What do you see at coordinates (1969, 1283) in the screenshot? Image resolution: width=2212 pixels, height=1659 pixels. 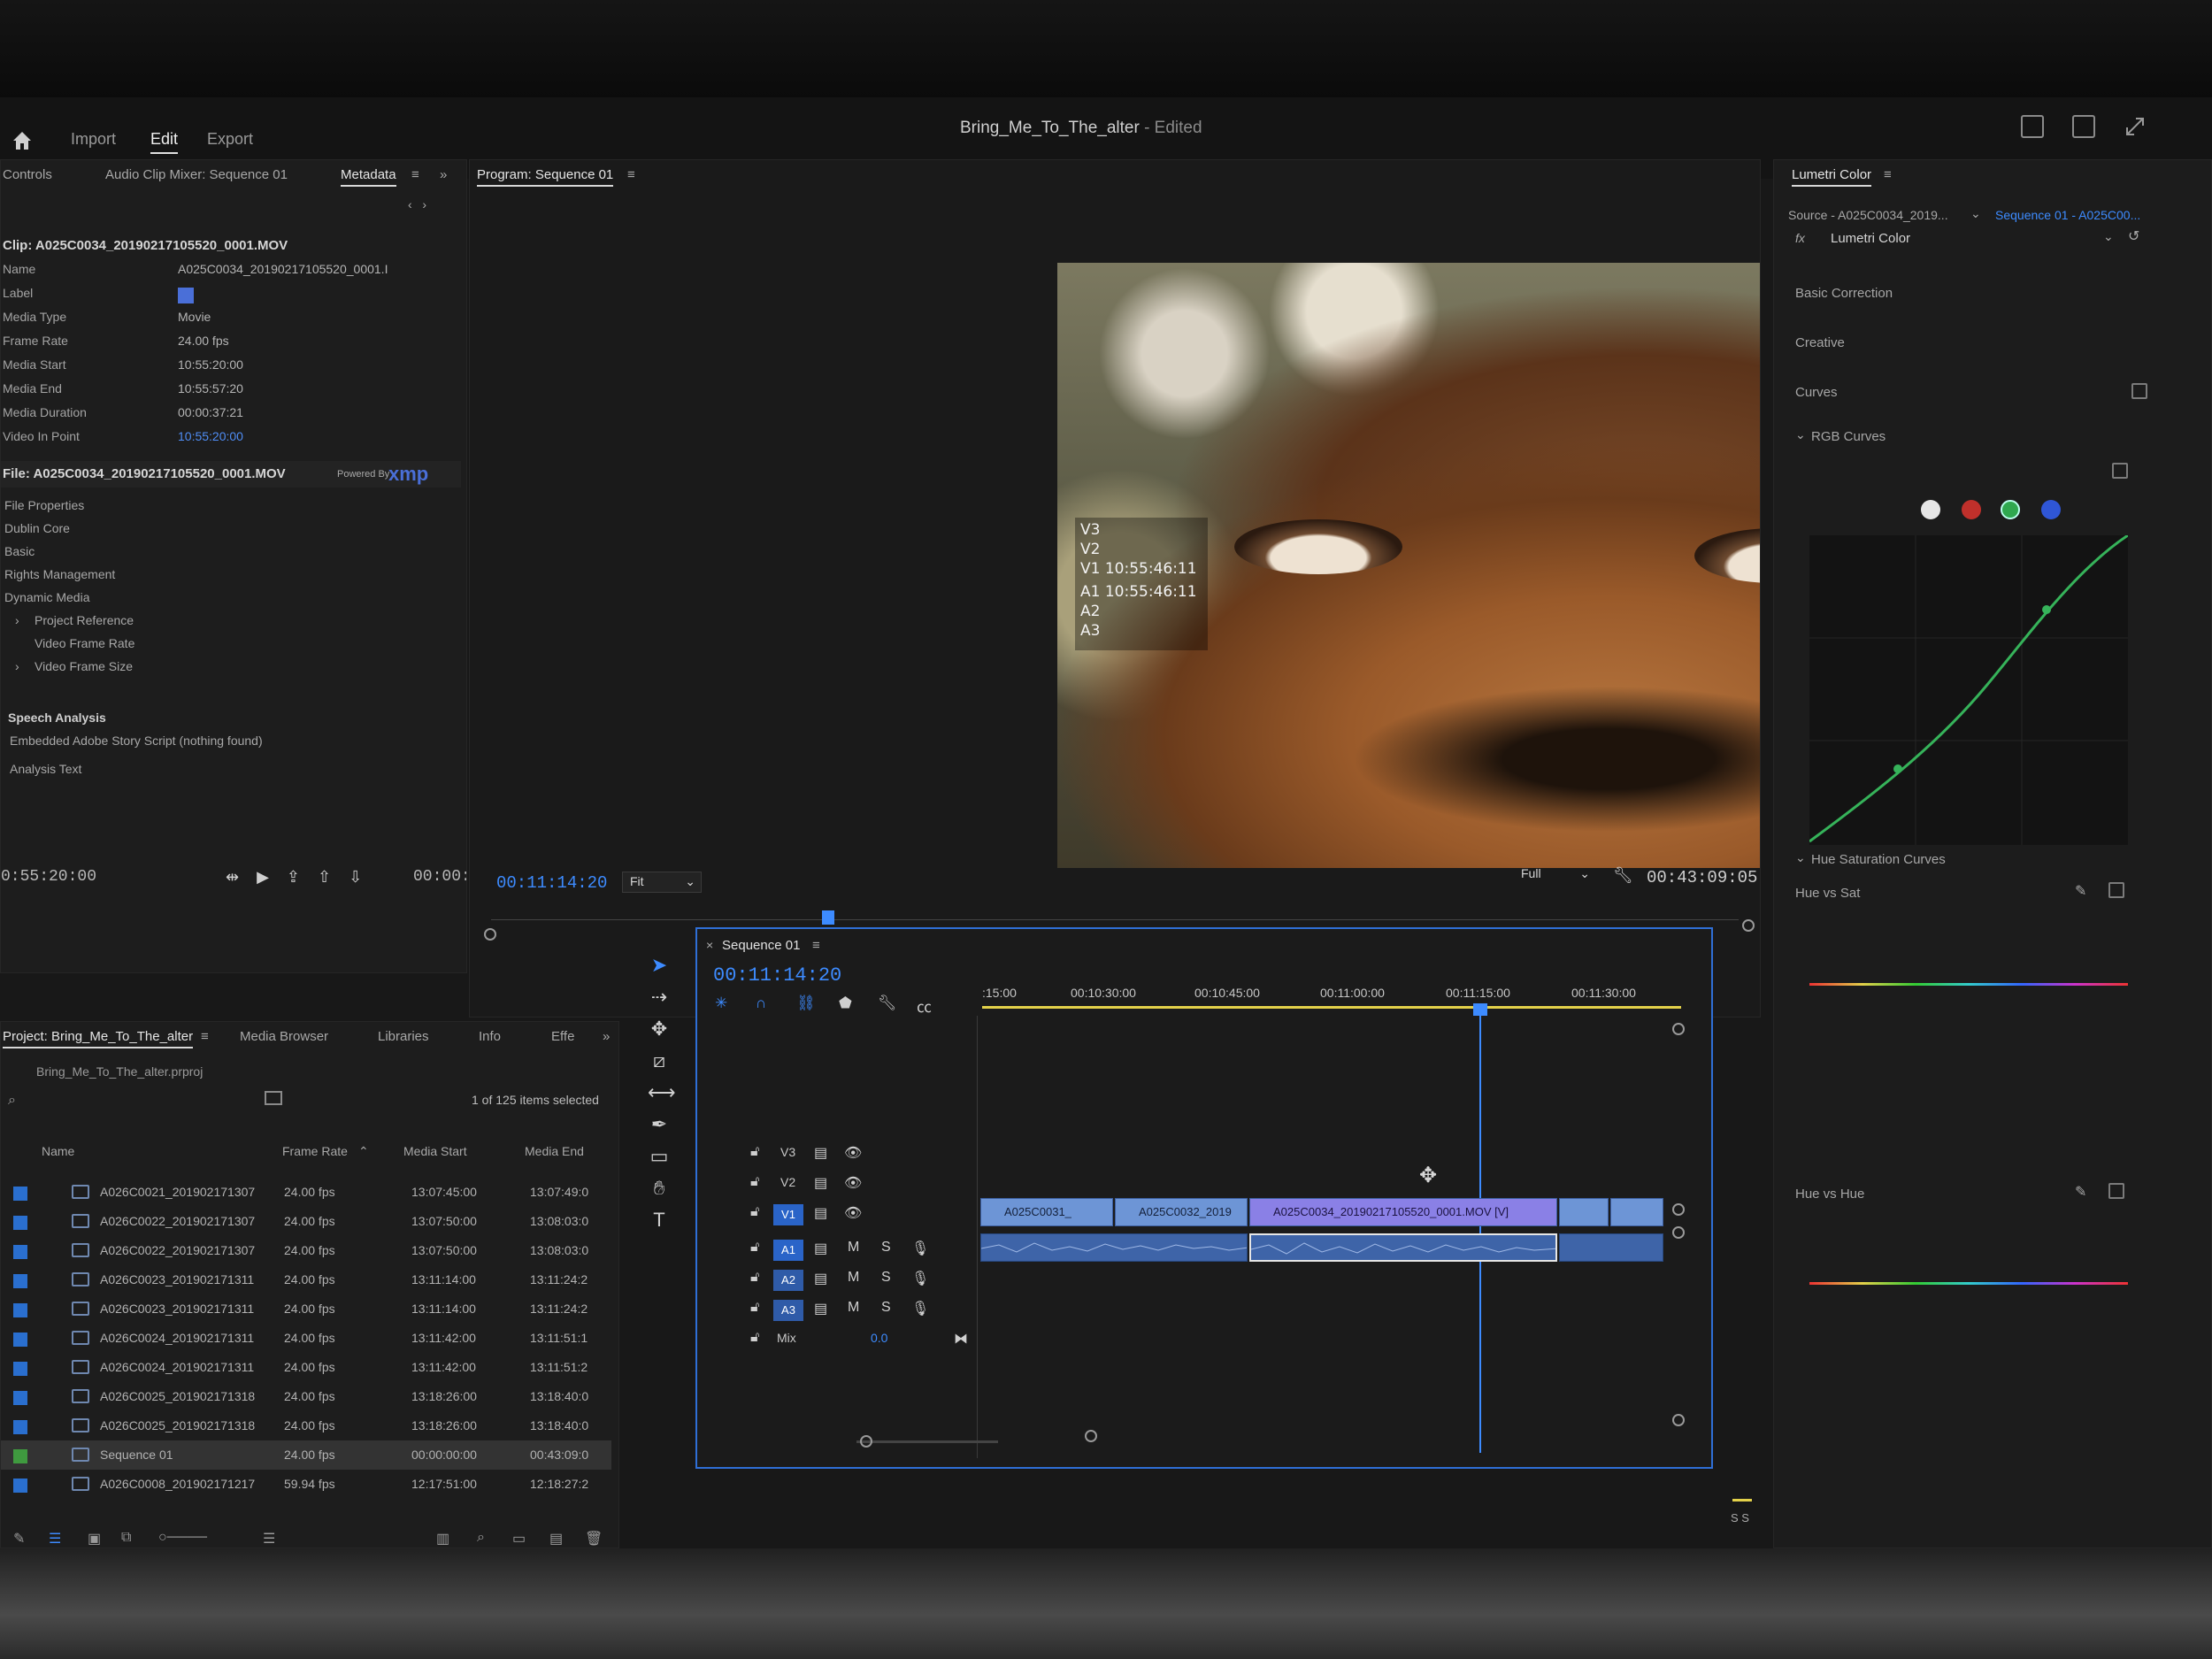 I see `hue-vs-hue-graph` at bounding box center [1969, 1283].